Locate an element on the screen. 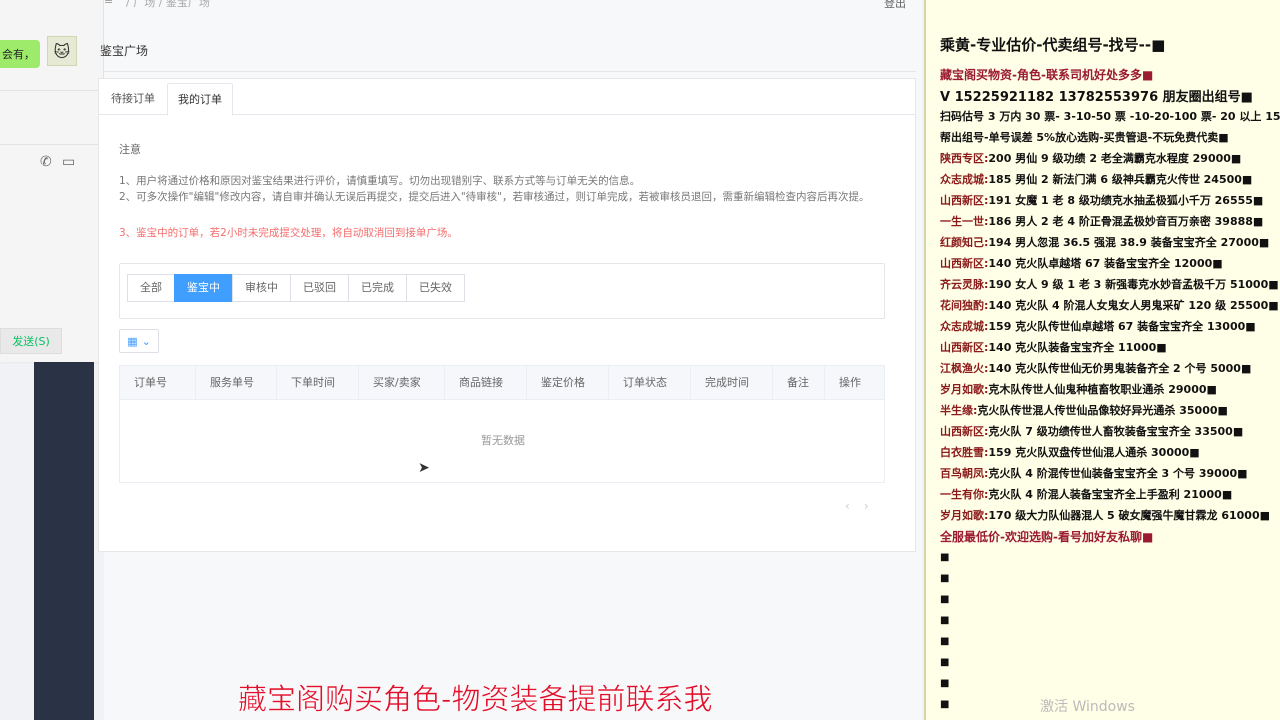  listing-row: 岁月如歌:170 级大力队仙器混人 5 破女魔强牛魔甘霖龙 61000■ is located at coordinates (1105, 515).